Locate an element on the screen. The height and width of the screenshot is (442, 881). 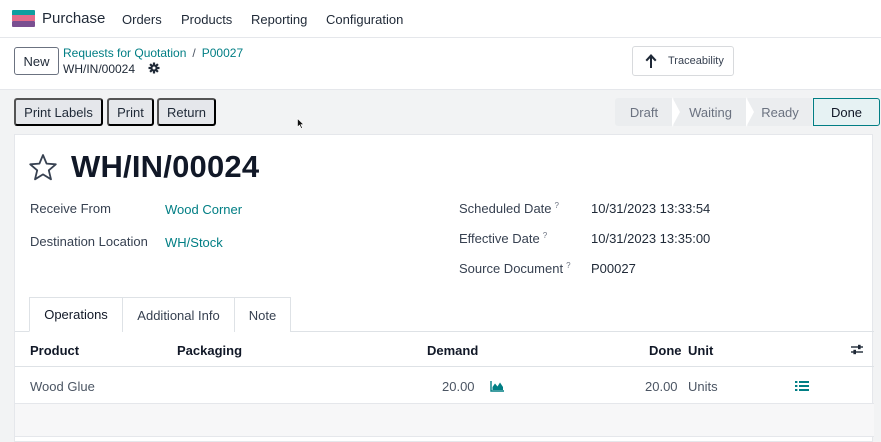
menu-orders: Orders is located at coordinates (142, 19).